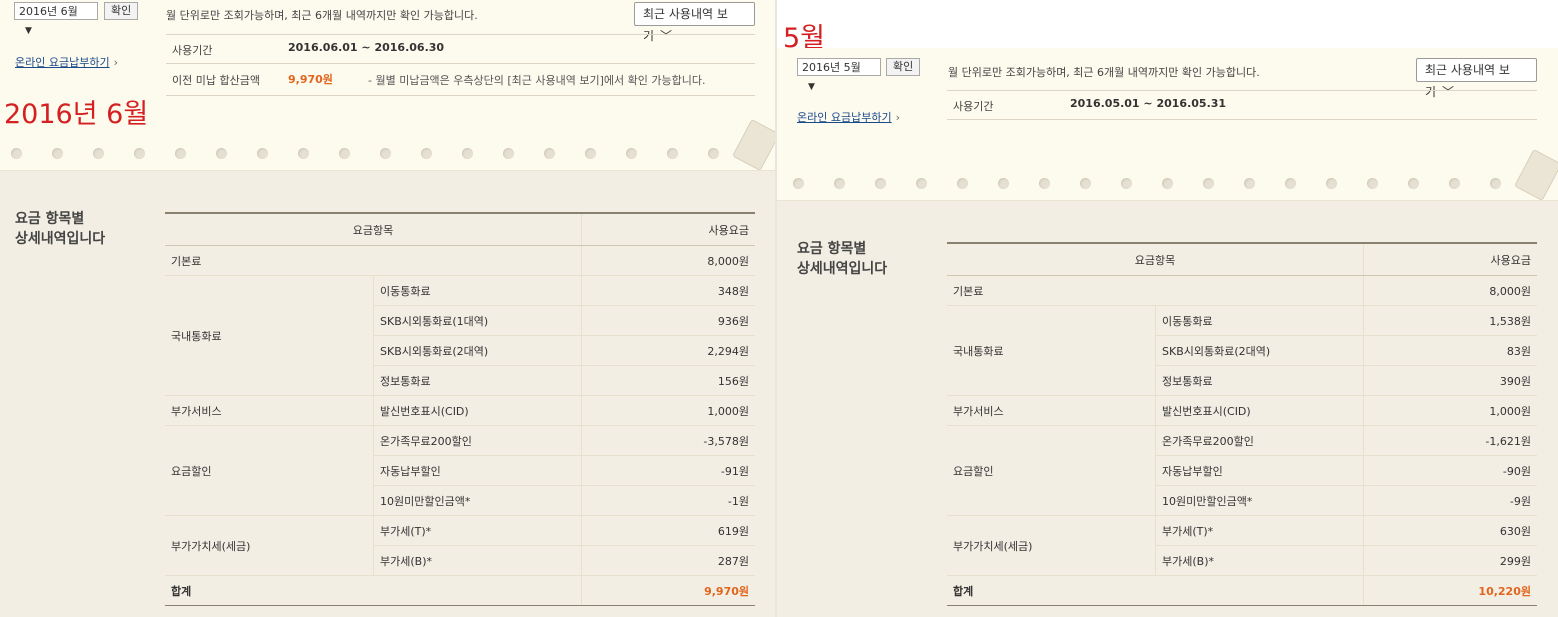  I want to click on june-year-select: 2016년 6월 ▼, so click(56, 19).